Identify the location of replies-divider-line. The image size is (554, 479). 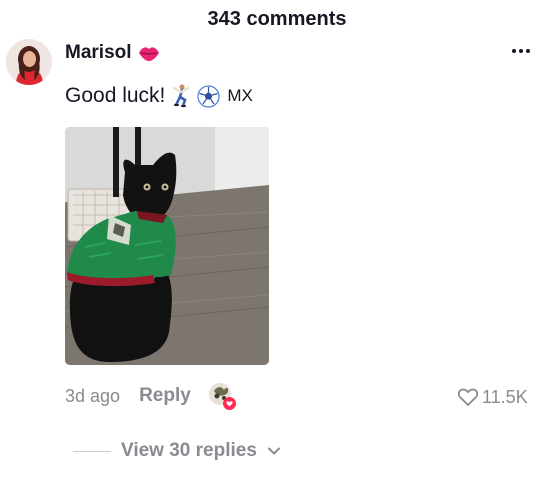
(92, 451).